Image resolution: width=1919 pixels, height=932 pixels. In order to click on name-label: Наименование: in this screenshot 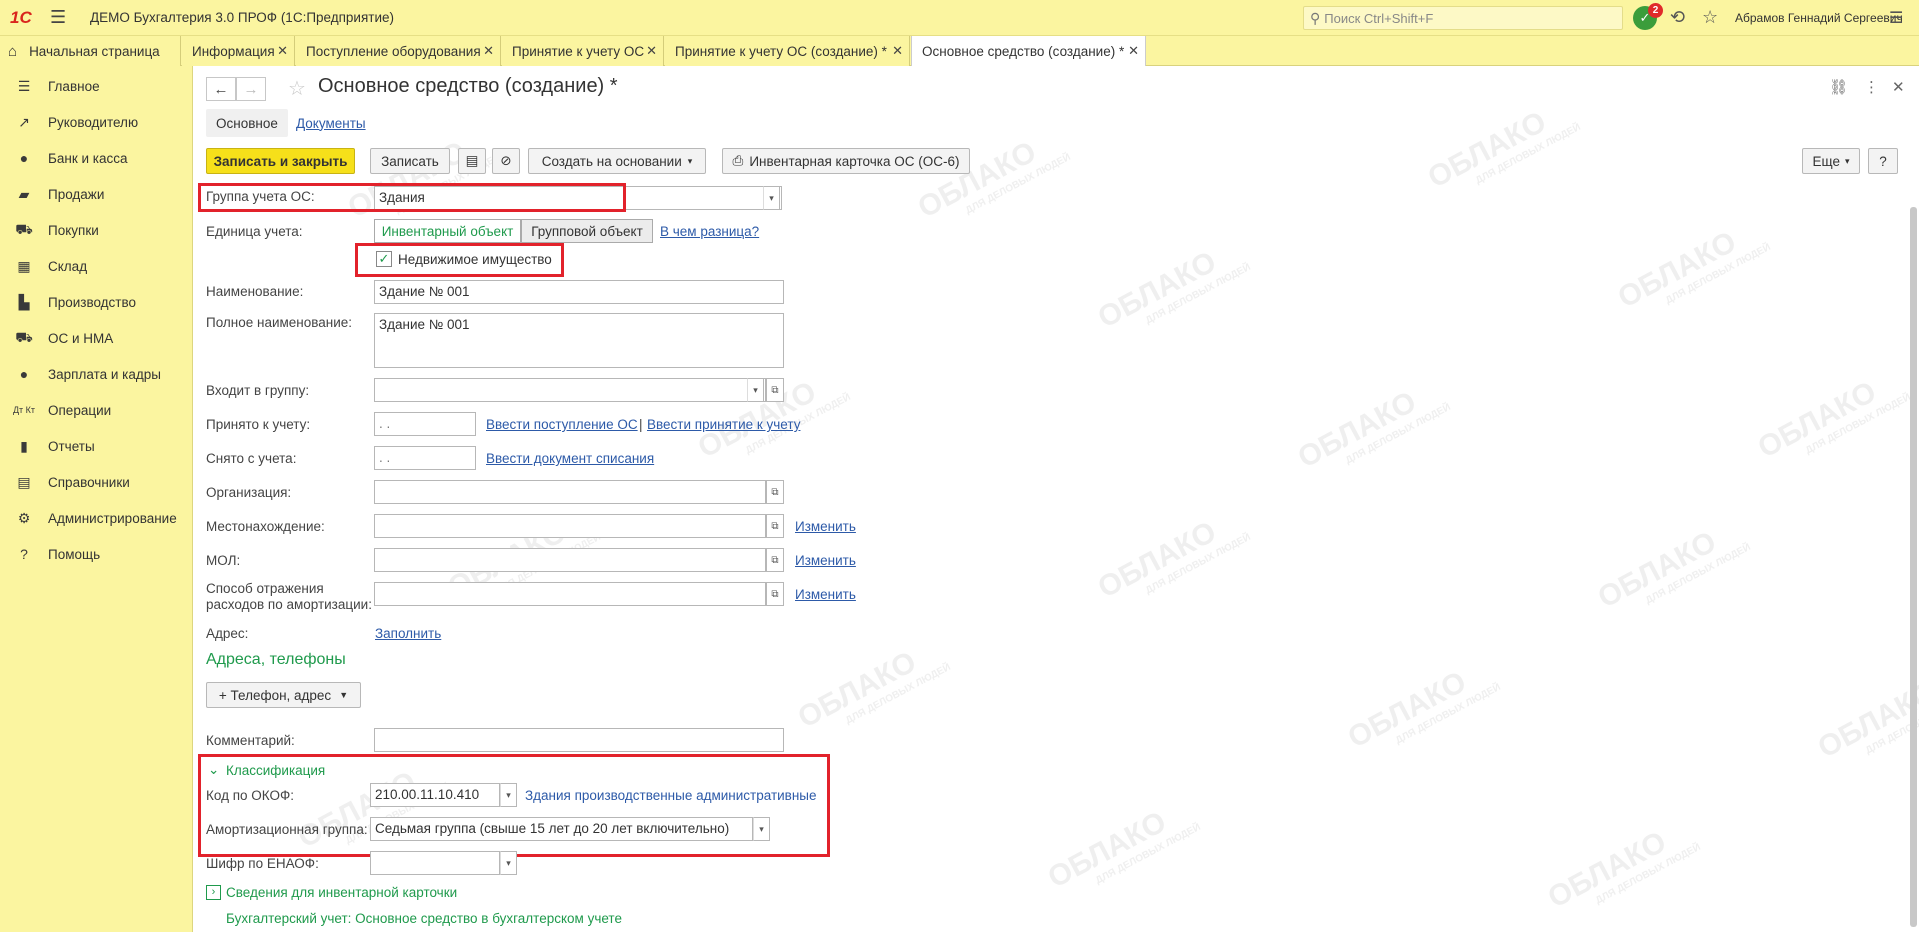, I will do `click(255, 291)`.